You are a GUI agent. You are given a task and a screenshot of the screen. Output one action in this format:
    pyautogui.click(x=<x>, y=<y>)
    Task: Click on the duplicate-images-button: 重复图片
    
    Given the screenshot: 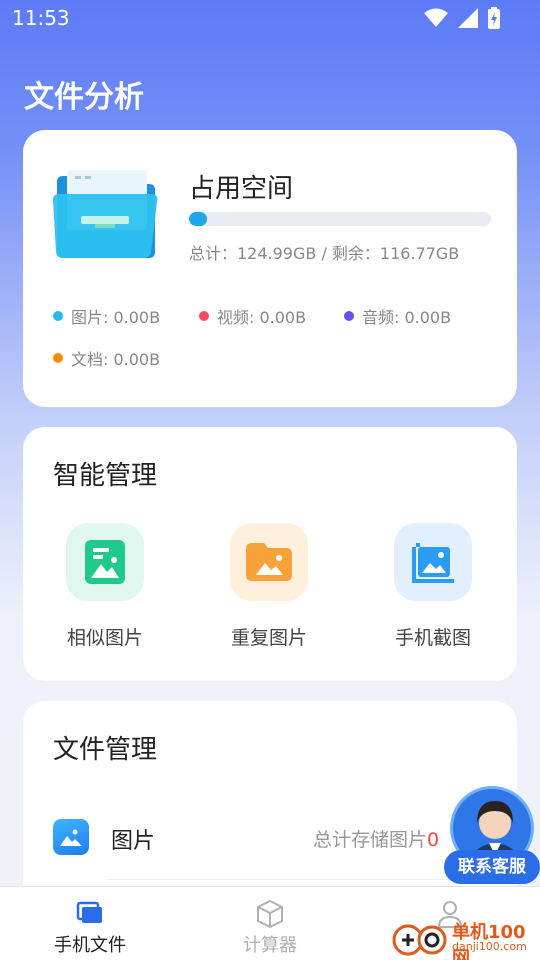 What is the action you would take?
    pyautogui.click(x=269, y=586)
    